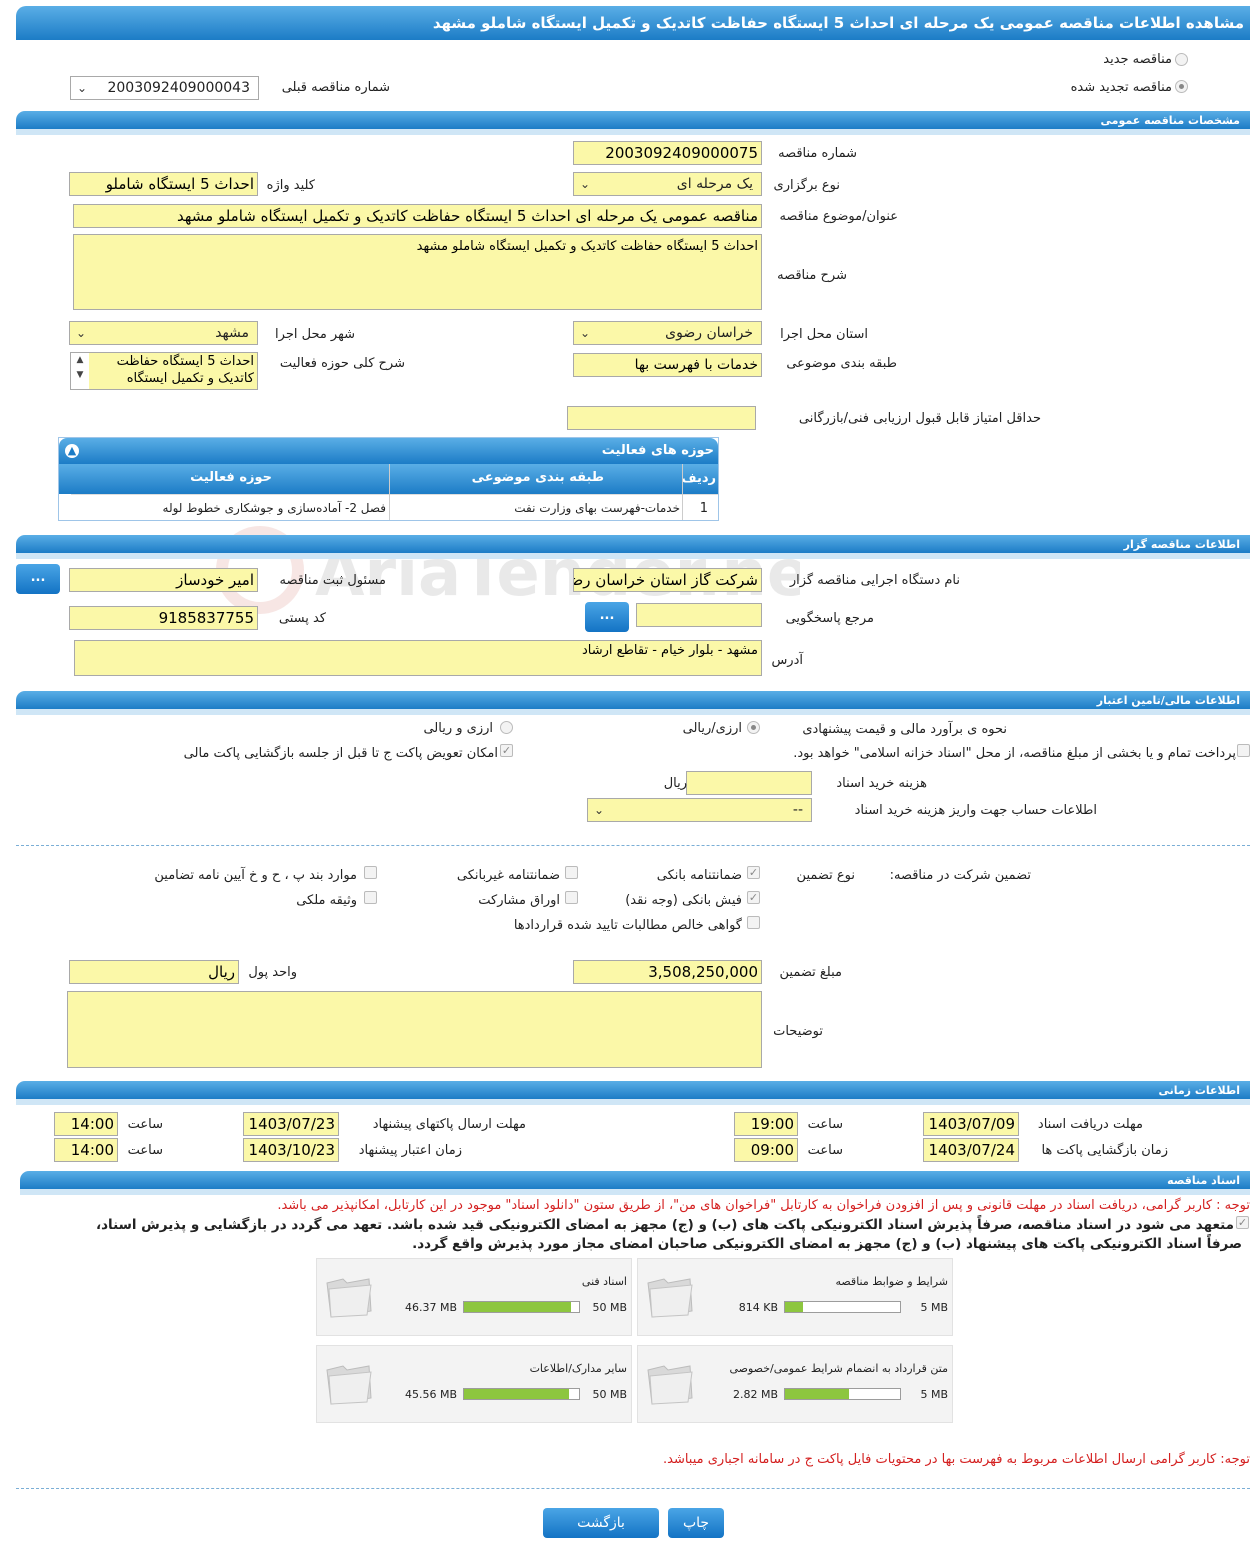 The image size is (1250, 1545). What do you see at coordinates (163, 618) in the screenshot?
I see `postal-field: 9185837755` at bounding box center [163, 618].